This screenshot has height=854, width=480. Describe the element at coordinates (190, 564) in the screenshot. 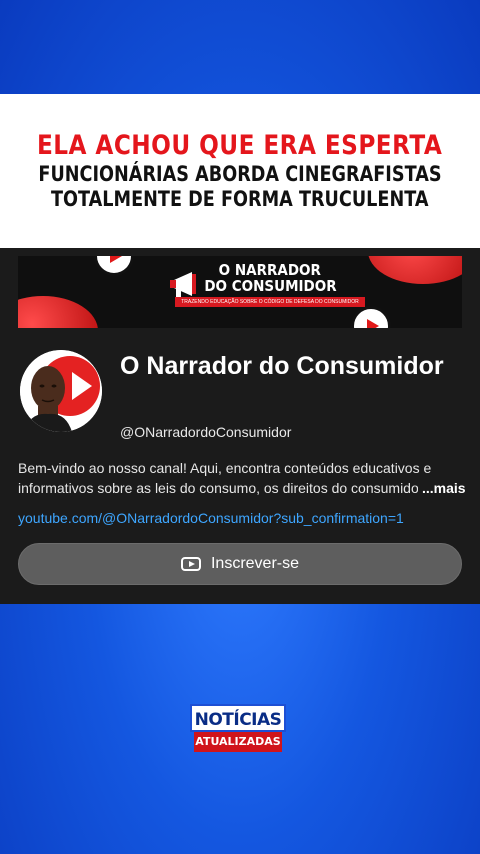

I see `youtube-play-icon` at that location.